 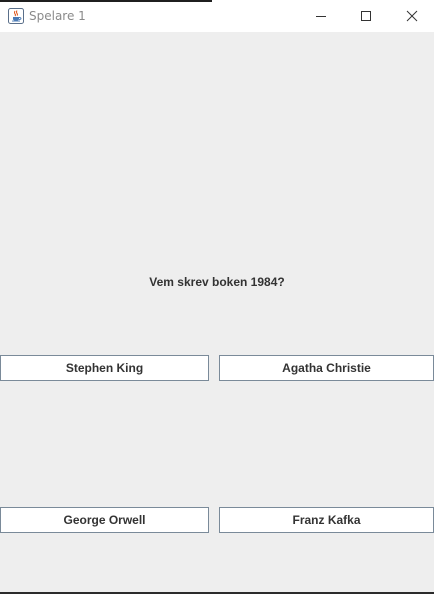 What do you see at coordinates (104, 520) in the screenshot?
I see `answer-button-3: George Orwell` at bounding box center [104, 520].